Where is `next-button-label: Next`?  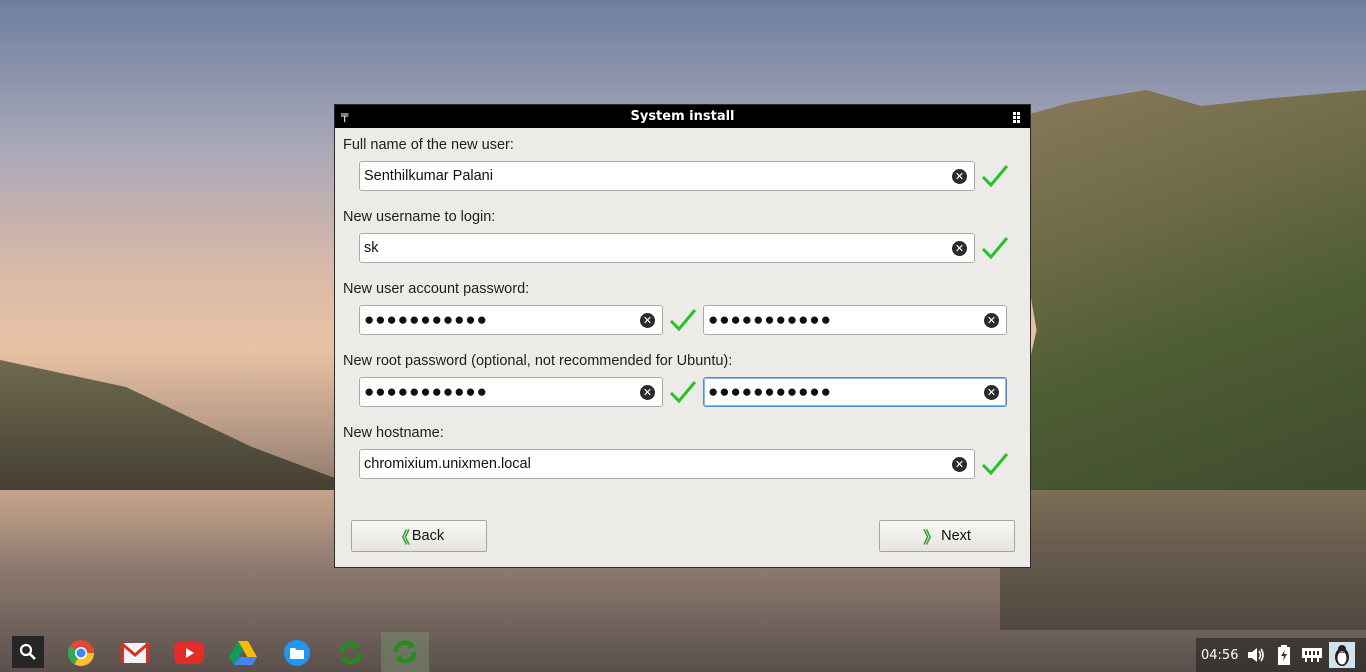 next-button-label: Next is located at coordinates (956, 536).